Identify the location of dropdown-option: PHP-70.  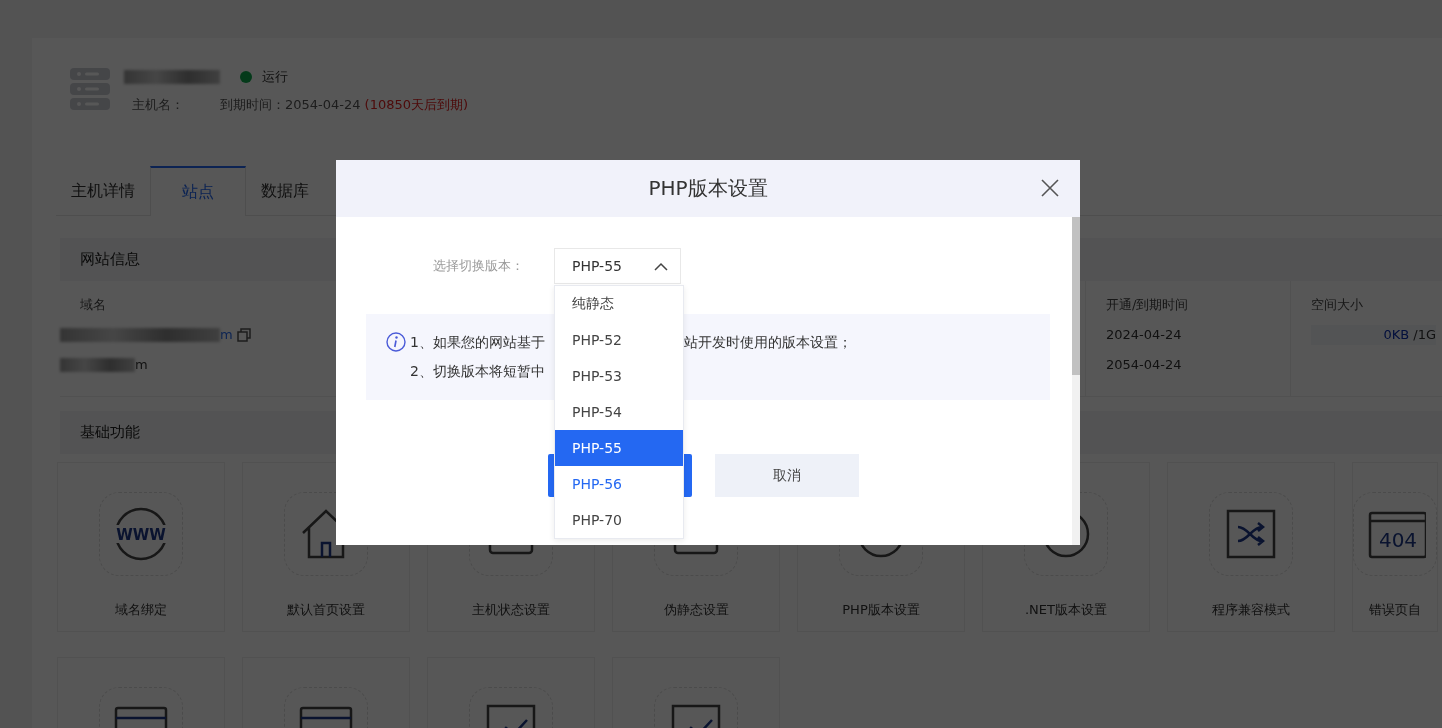
(619, 520).